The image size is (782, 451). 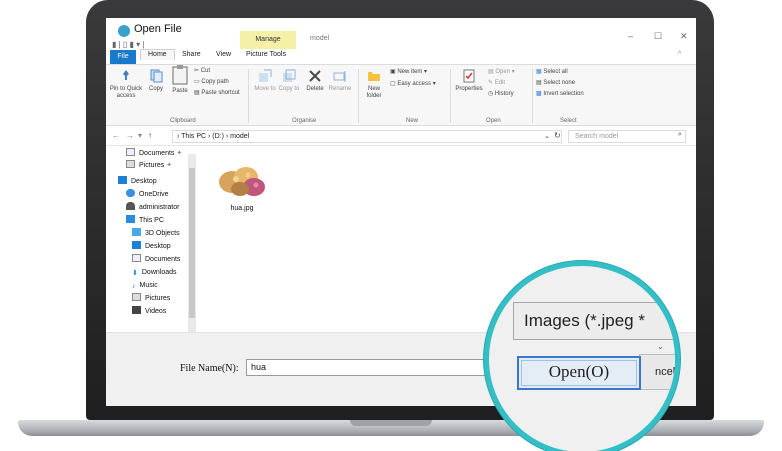 I want to click on address-bar: › This PC › (D:) › model, so click(x=367, y=136).